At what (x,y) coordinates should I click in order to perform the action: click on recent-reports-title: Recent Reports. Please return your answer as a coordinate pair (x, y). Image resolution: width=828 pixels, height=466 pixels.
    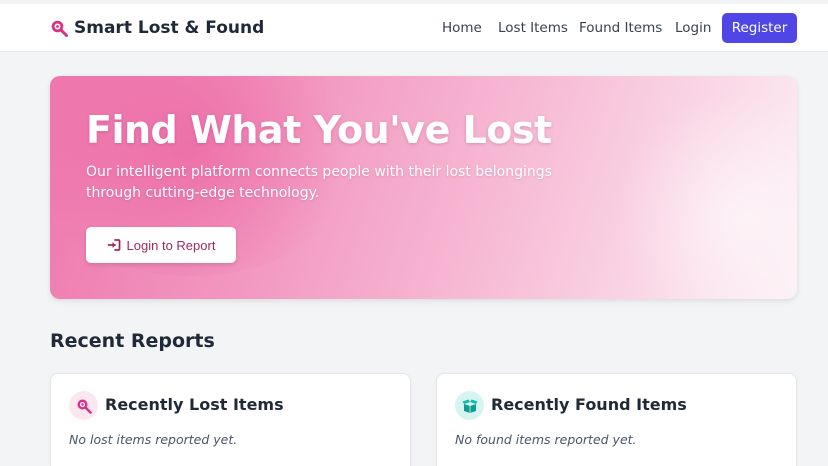
    Looking at the image, I should click on (132, 341).